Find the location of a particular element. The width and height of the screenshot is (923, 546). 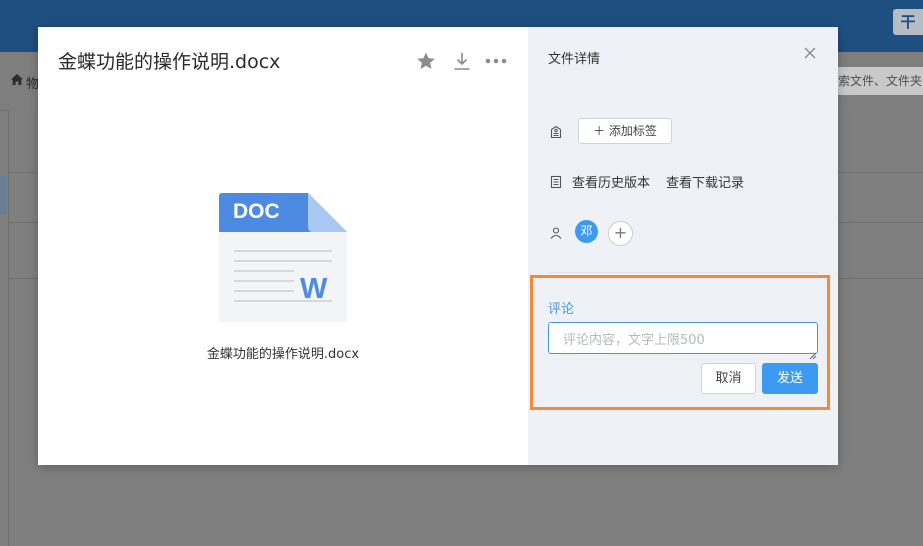

document-icon is located at coordinates (556, 181).